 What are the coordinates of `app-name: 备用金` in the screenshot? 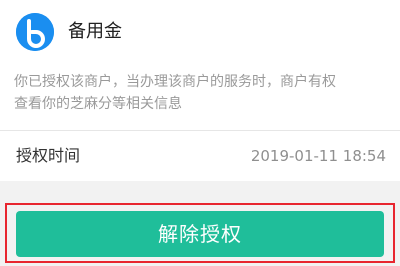 It's located at (95, 31).